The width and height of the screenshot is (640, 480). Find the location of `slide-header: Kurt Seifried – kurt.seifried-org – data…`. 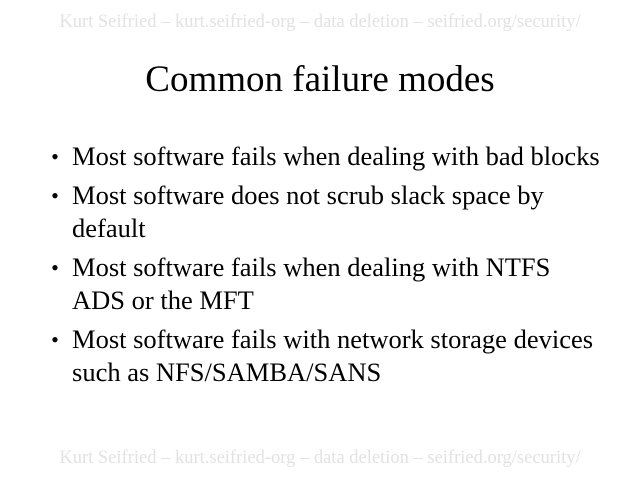

slide-header: Kurt Seifried – kurt.seifried-org – data… is located at coordinates (320, 22).